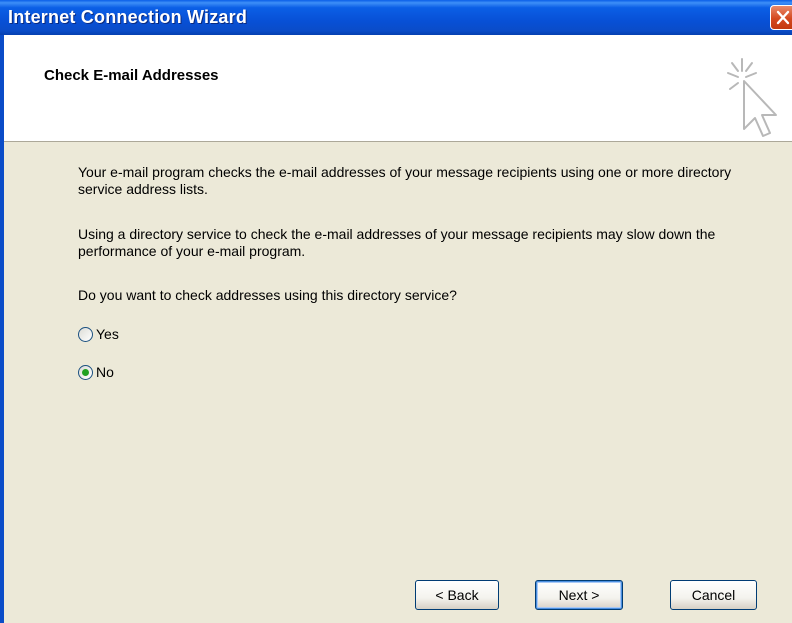 This screenshot has height=623, width=792. What do you see at coordinates (752, 97) in the screenshot?
I see `wizard-cursor-icon` at bounding box center [752, 97].